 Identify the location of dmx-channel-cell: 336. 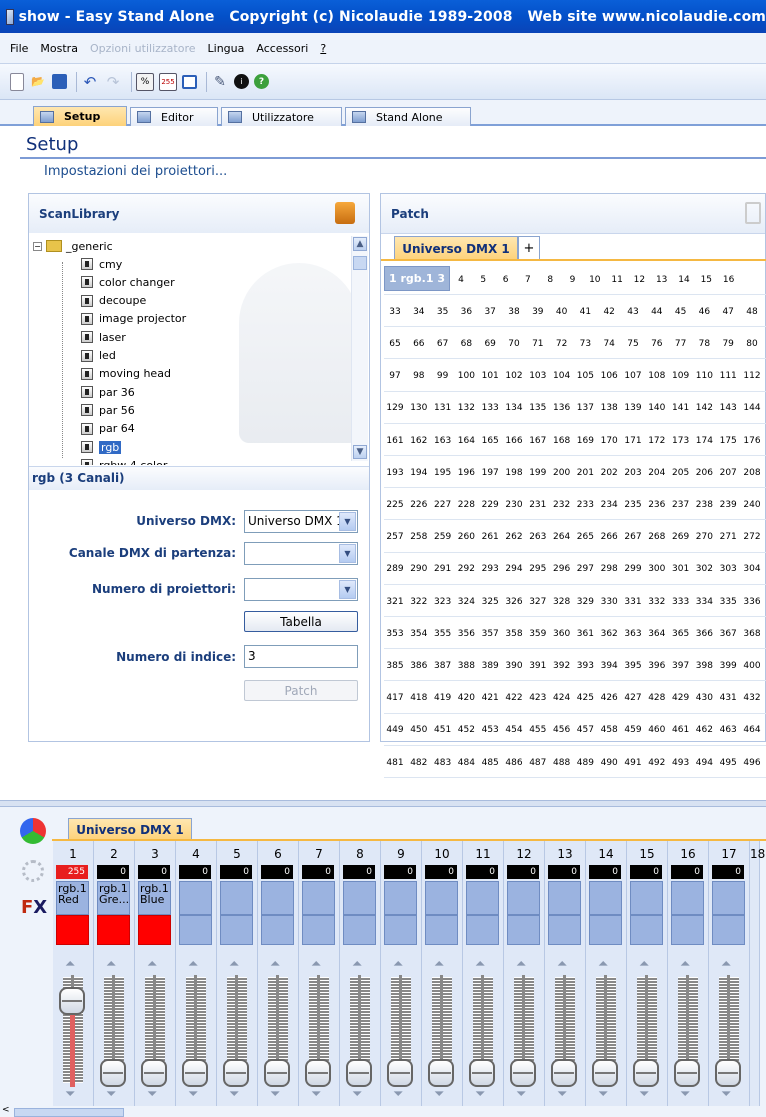
(752, 601).